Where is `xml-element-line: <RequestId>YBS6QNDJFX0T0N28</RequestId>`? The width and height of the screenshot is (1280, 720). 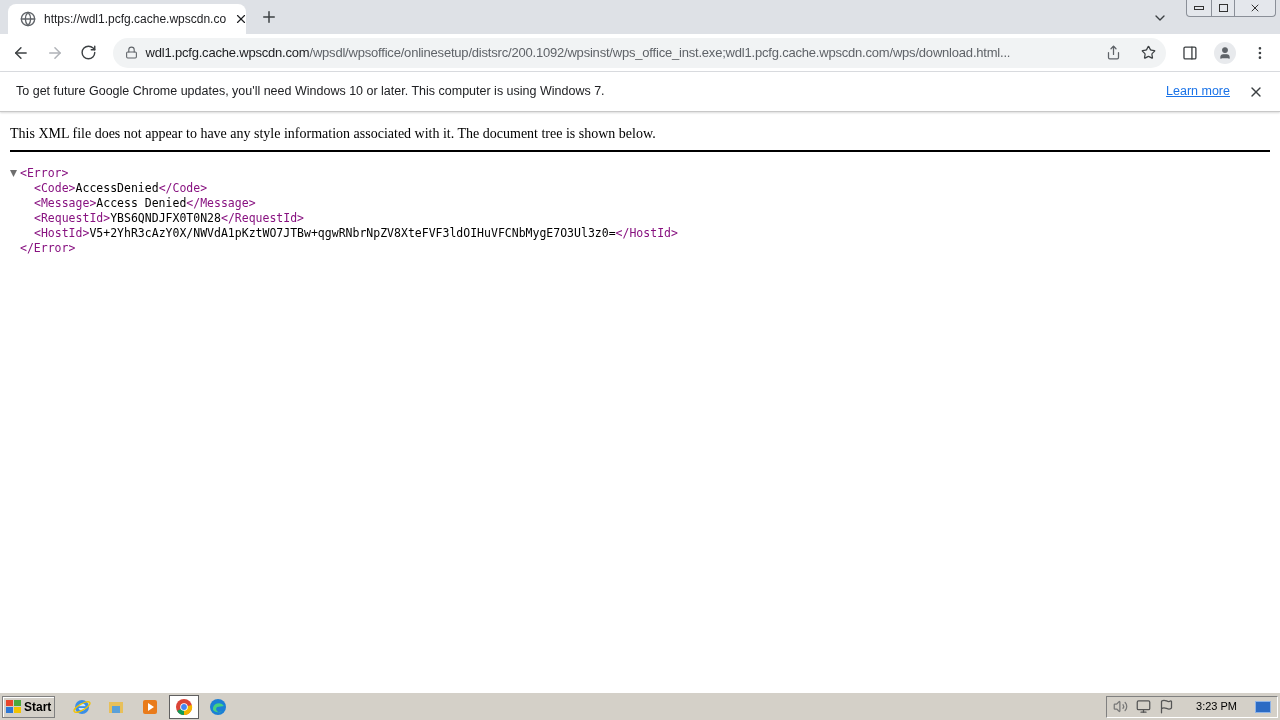
xml-element-line: <RequestId>YBS6QNDJFX0T0N28</RequestId> is located at coordinates (169, 218).